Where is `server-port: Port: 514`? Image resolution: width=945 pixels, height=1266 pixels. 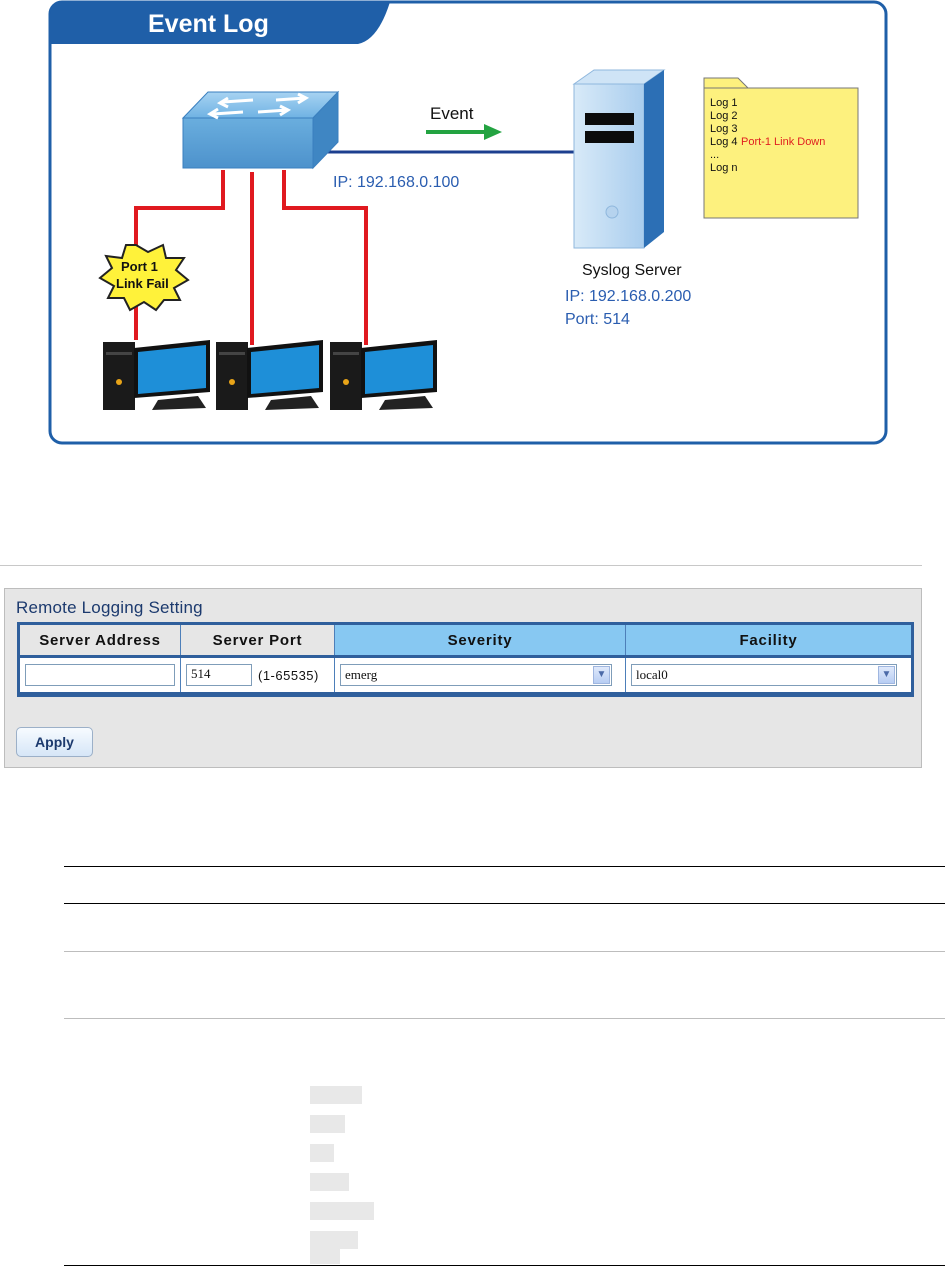
server-port: Port: 514 is located at coordinates (597, 319).